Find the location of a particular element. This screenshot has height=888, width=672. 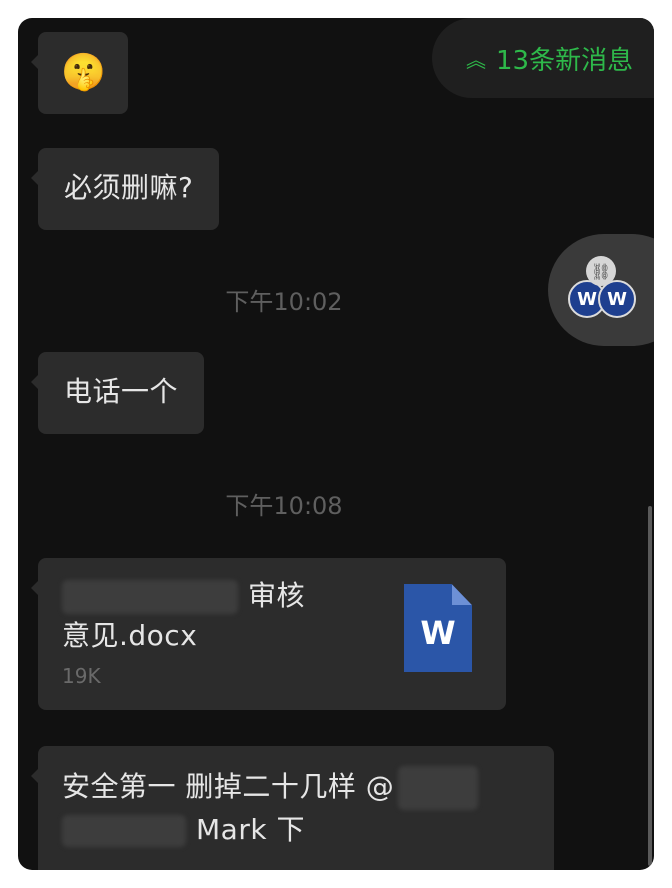

file-name-part: 意见.docx is located at coordinates (130, 635).